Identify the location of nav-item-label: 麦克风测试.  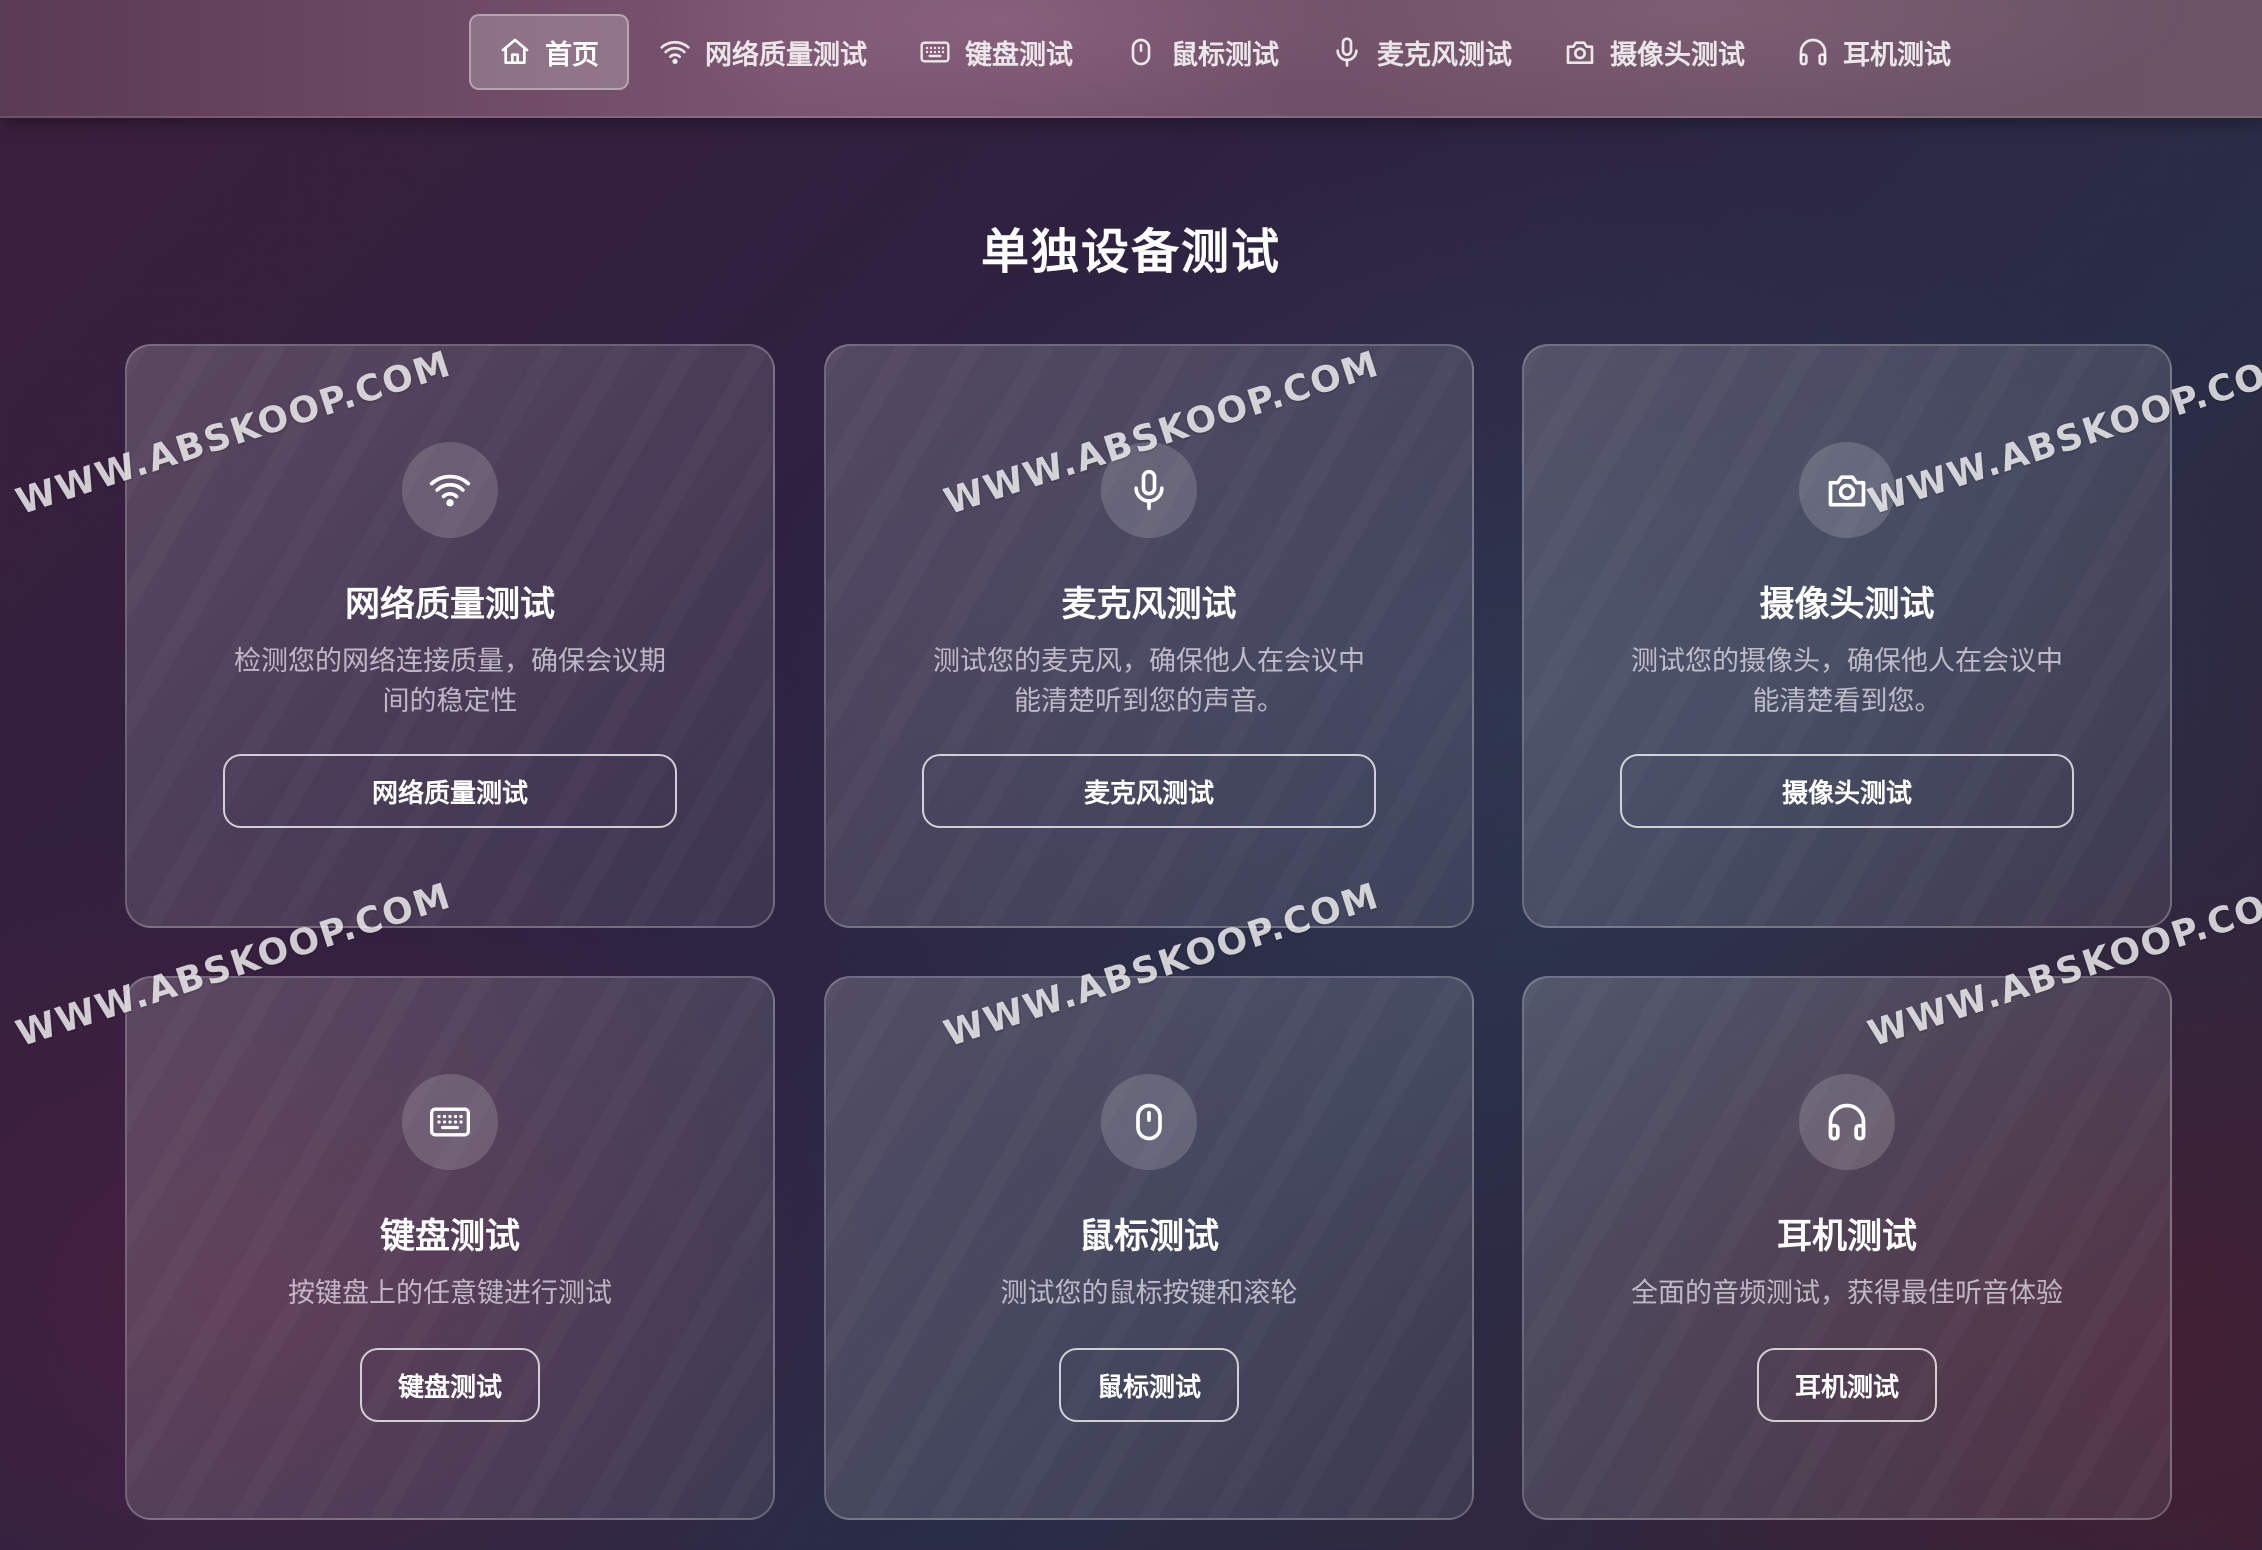
(1444, 55).